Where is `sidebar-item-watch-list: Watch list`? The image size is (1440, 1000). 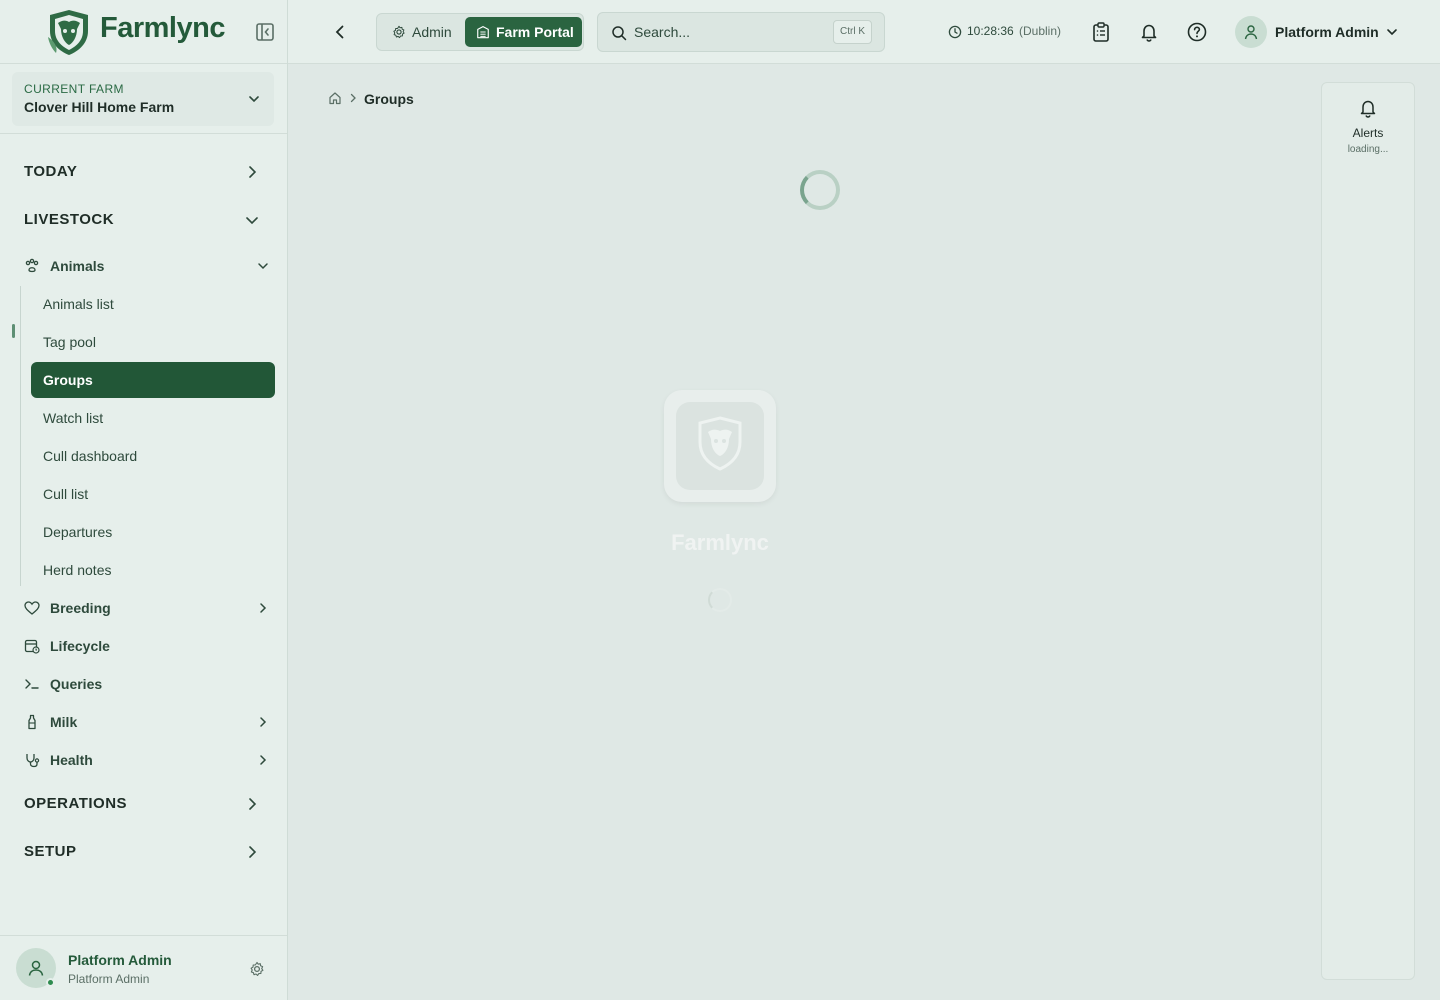 sidebar-item-watch-list: Watch list is located at coordinates (153, 418).